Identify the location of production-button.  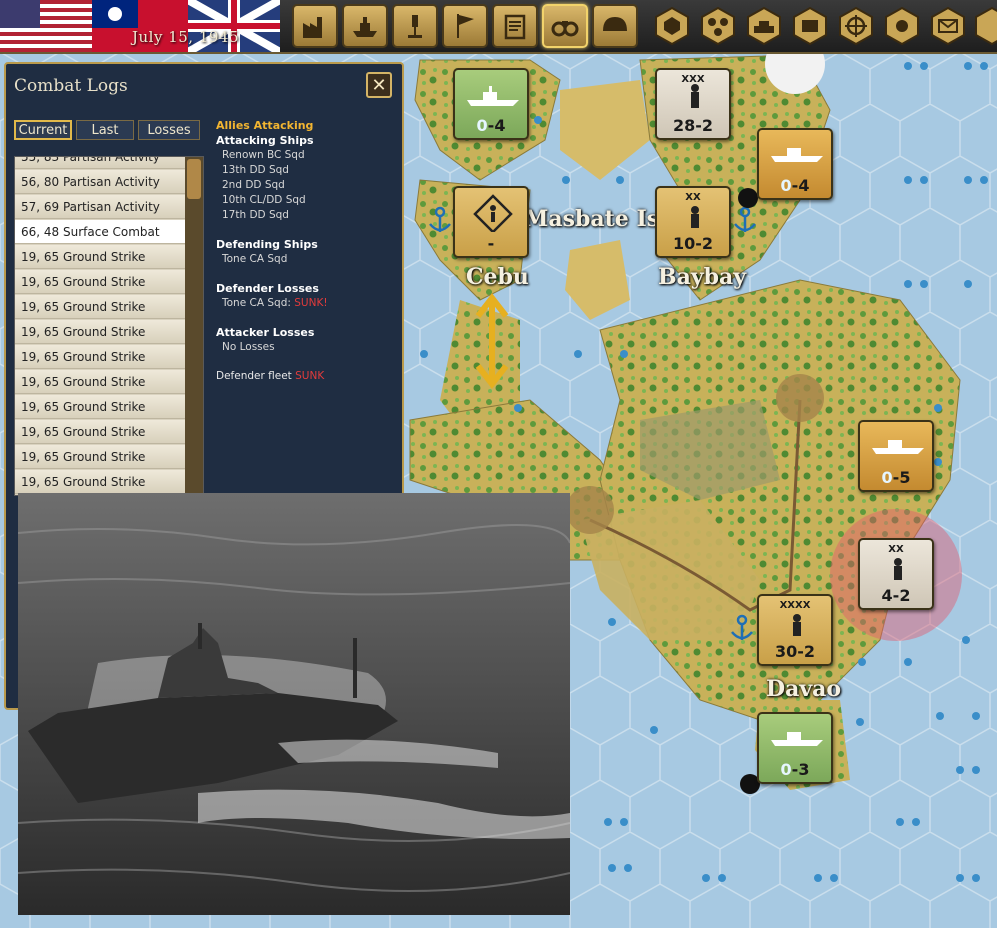
(315, 26).